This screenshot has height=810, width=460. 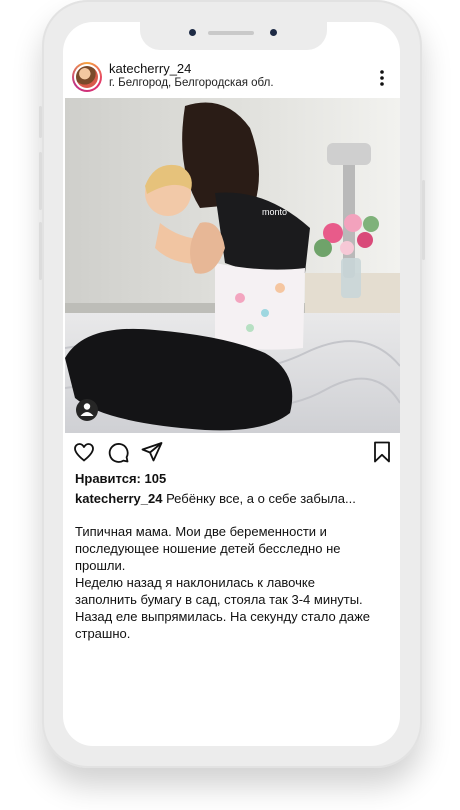 I want to click on post-username: katecherry_24, so click(x=150, y=68).